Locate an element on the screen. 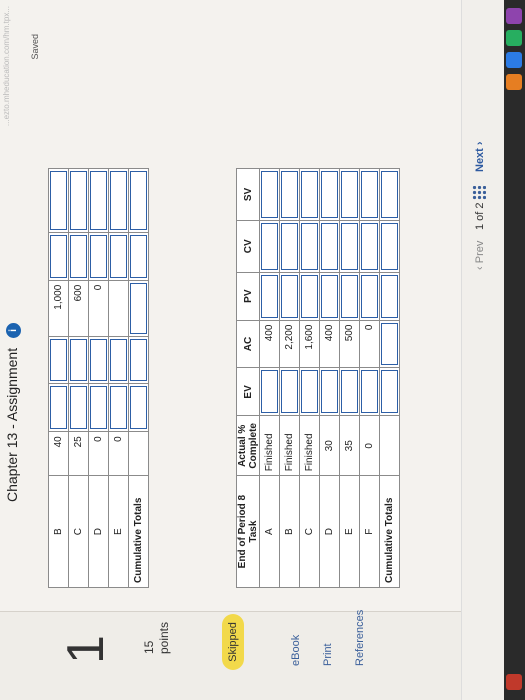  table-row: C 25 600 is located at coordinates (78, 378).